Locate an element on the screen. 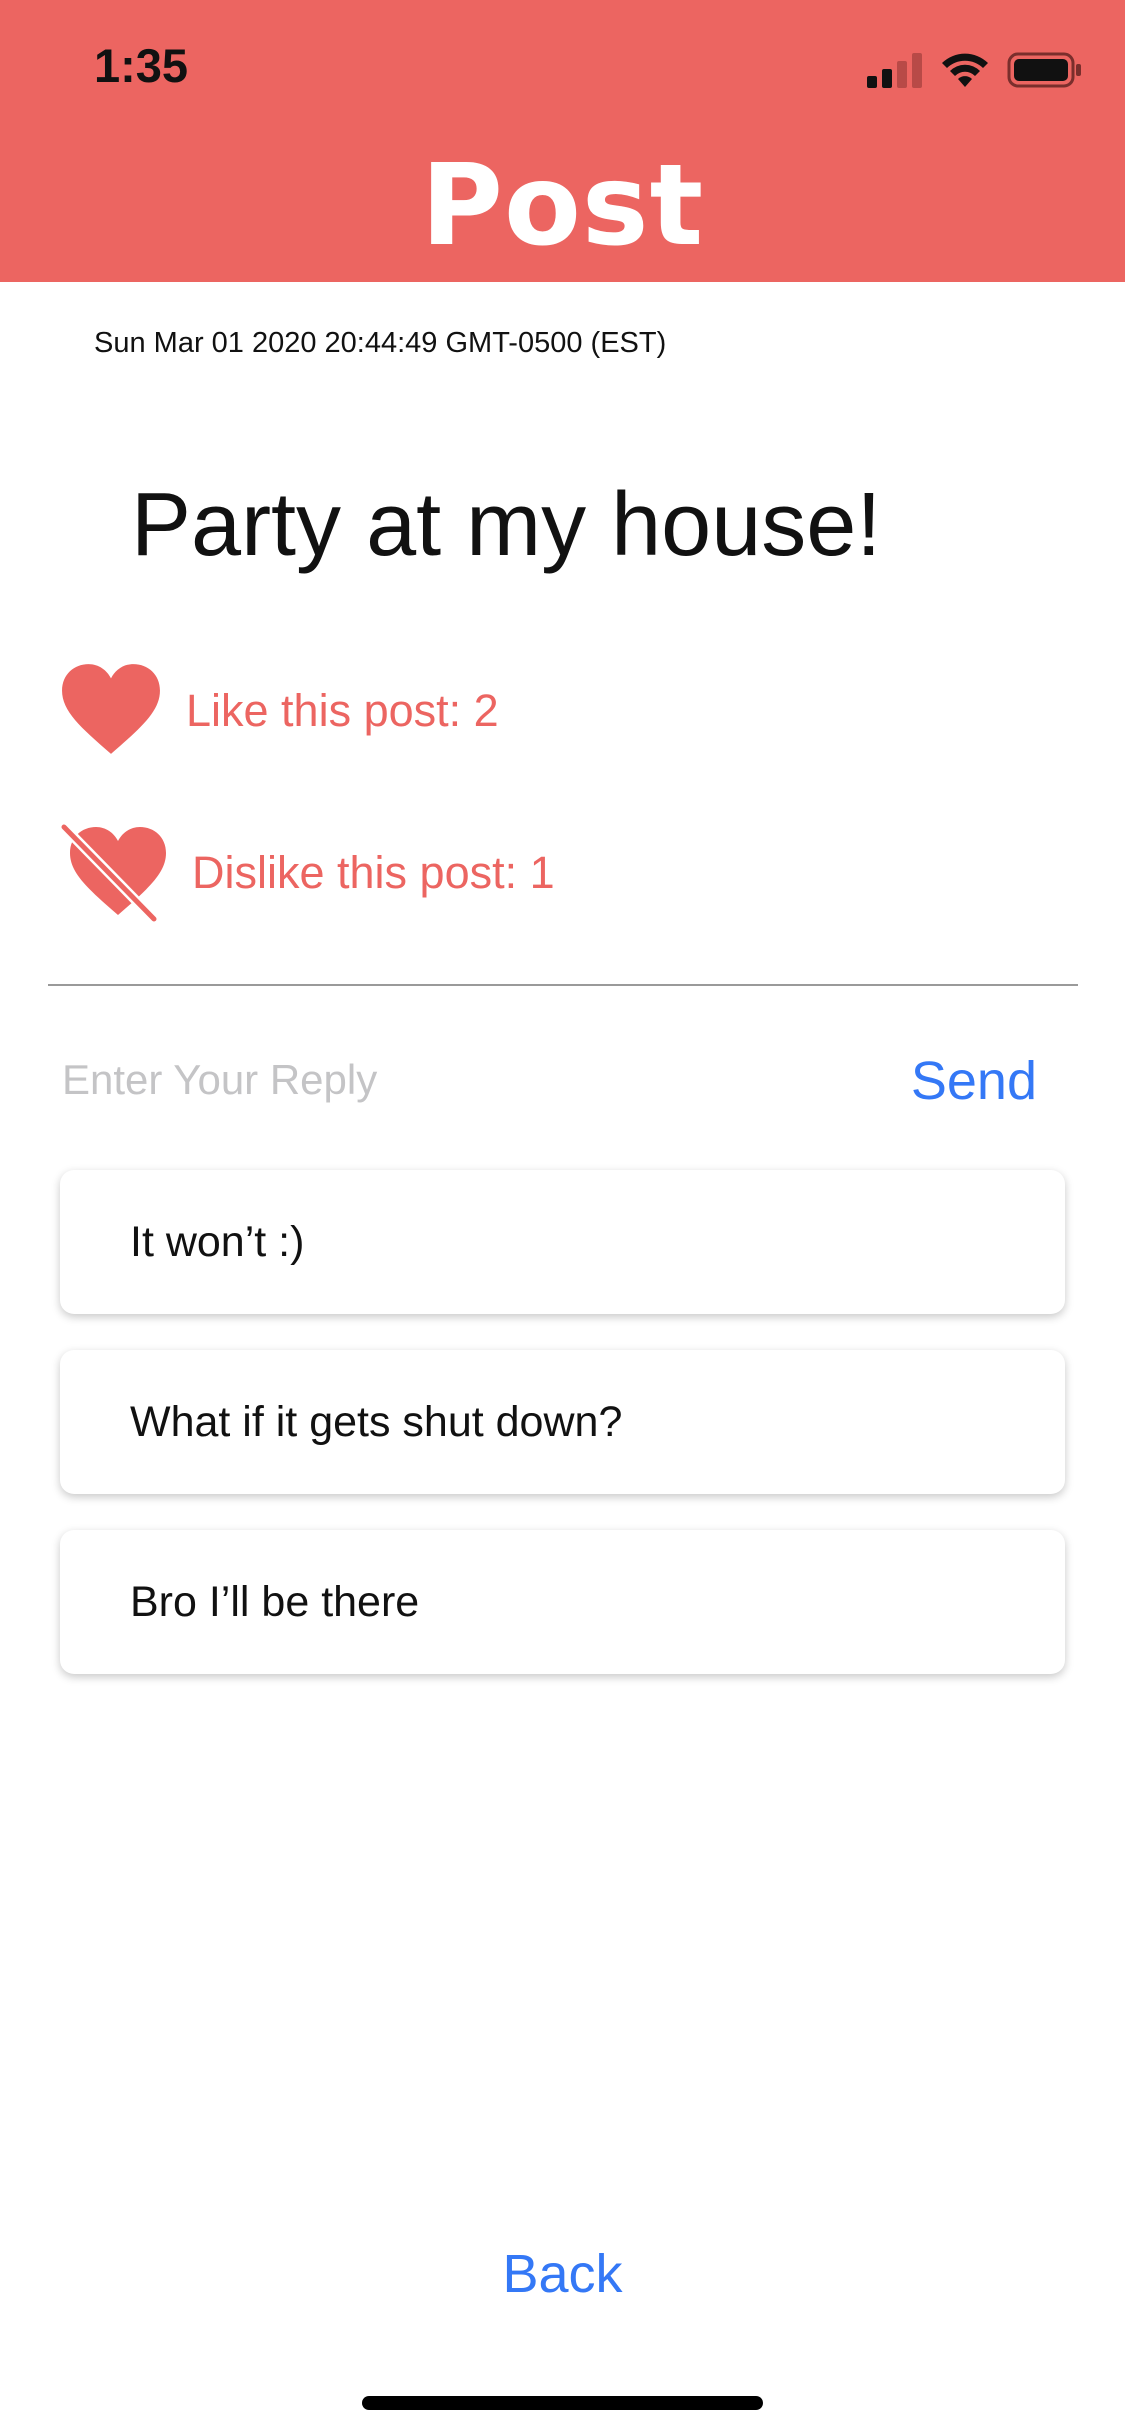  home-indicator is located at coordinates (562, 2403).